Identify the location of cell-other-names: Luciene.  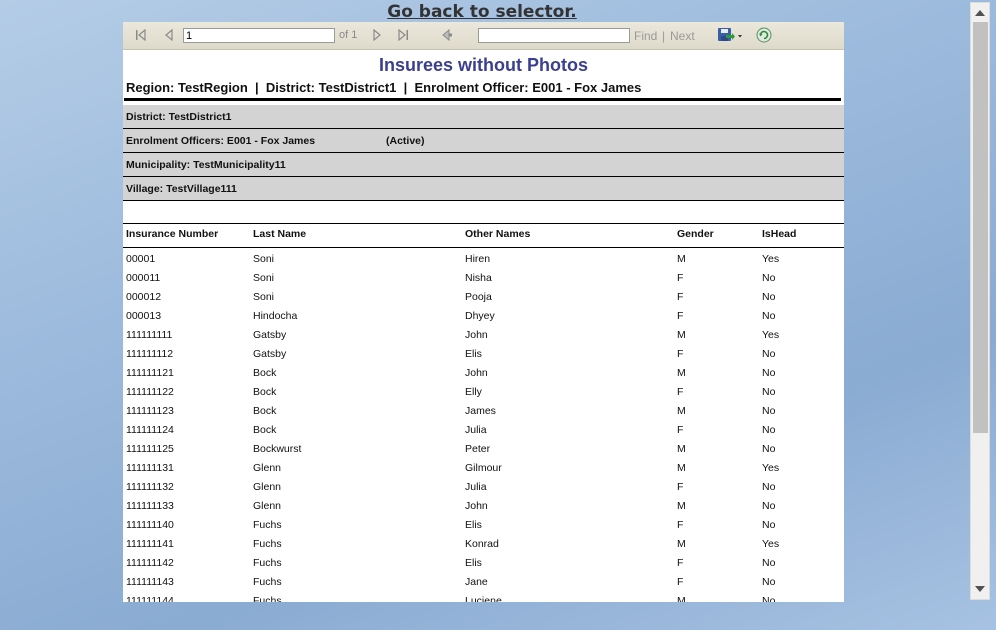
(483, 598).